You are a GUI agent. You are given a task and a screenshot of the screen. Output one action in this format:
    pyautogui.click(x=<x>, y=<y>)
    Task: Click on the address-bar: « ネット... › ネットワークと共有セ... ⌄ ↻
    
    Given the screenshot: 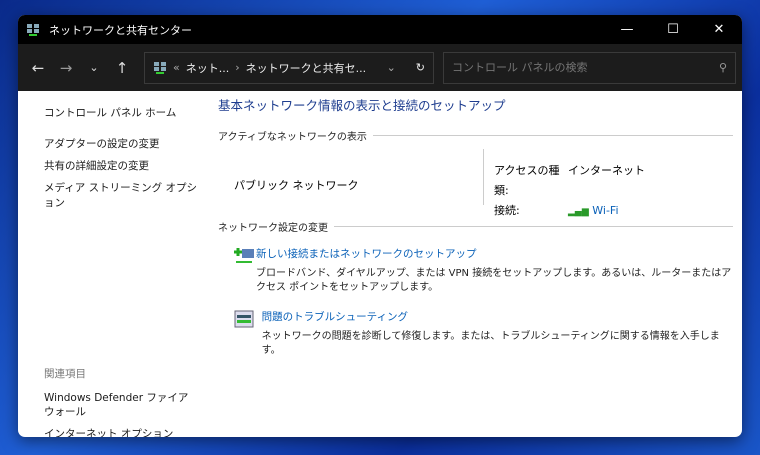 What is the action you would take?
    pyautogui.click(x=289, y=67)
    